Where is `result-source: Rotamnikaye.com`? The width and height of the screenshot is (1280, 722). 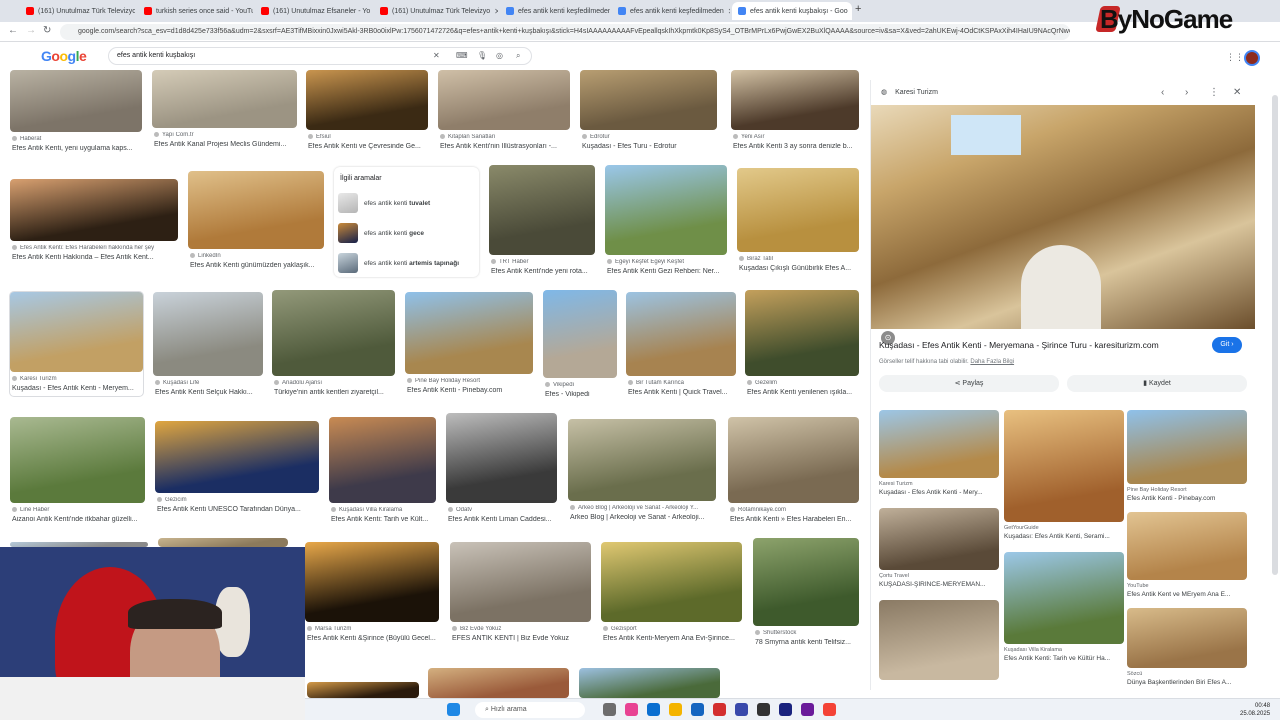
result-source: Rotamnikaye.com is located at coordinates (795, 510).